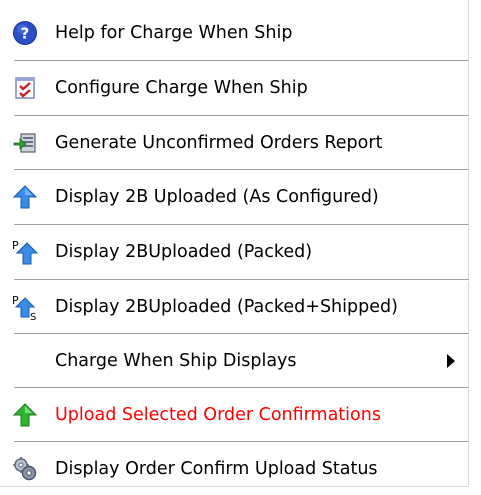 This screenshot has height=495, width=481. What do you see at coordinates (25, 197) in the screenshot?
I see `blue-up-arrow-icon` at bounding box center [25, 197].